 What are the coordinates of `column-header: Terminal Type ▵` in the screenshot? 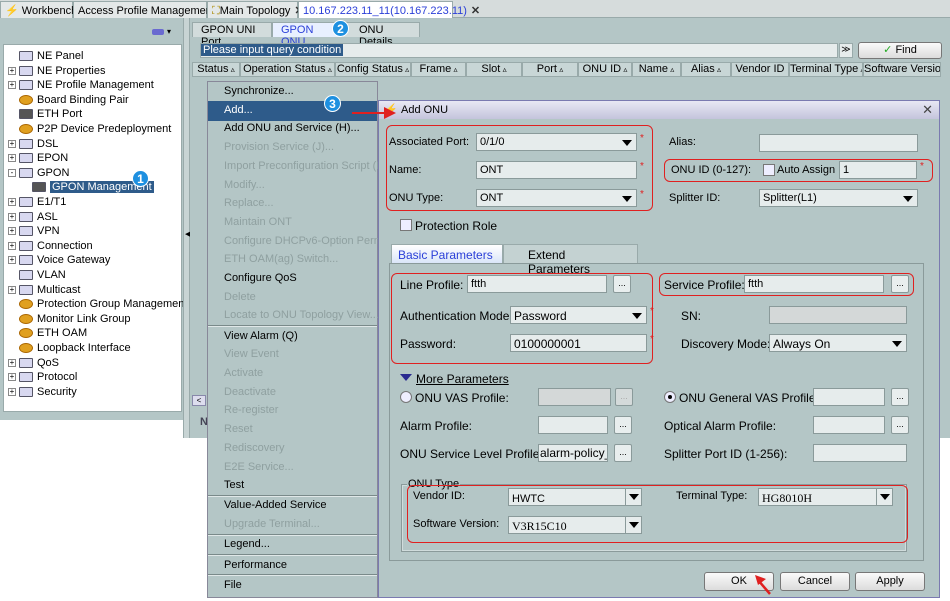 It's located at (826, 69).